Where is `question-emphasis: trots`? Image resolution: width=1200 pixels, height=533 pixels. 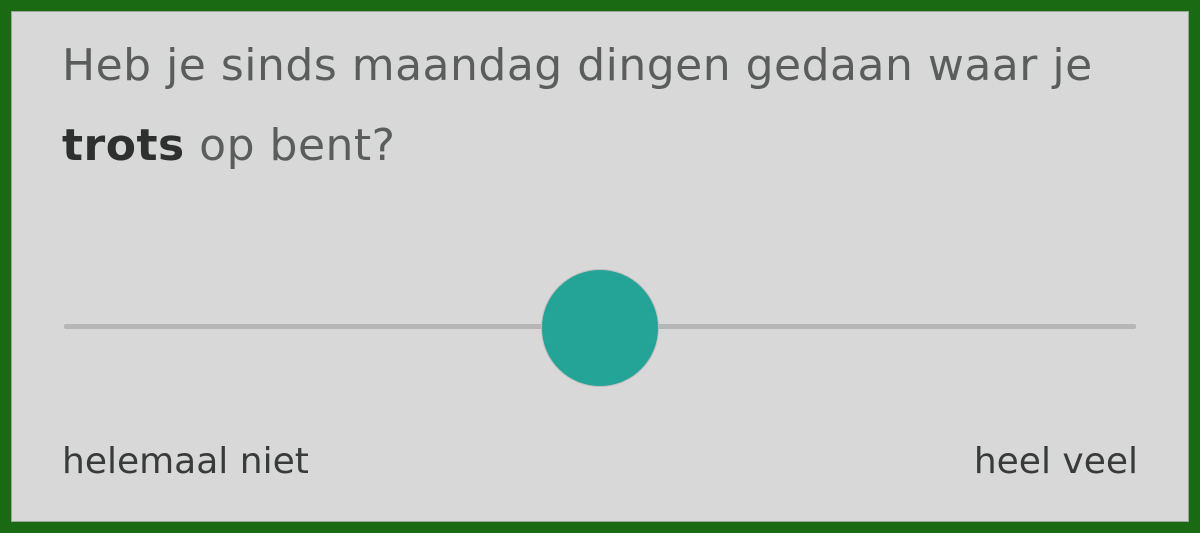 question-emphasis: trots is located at coordinates (123, 145).